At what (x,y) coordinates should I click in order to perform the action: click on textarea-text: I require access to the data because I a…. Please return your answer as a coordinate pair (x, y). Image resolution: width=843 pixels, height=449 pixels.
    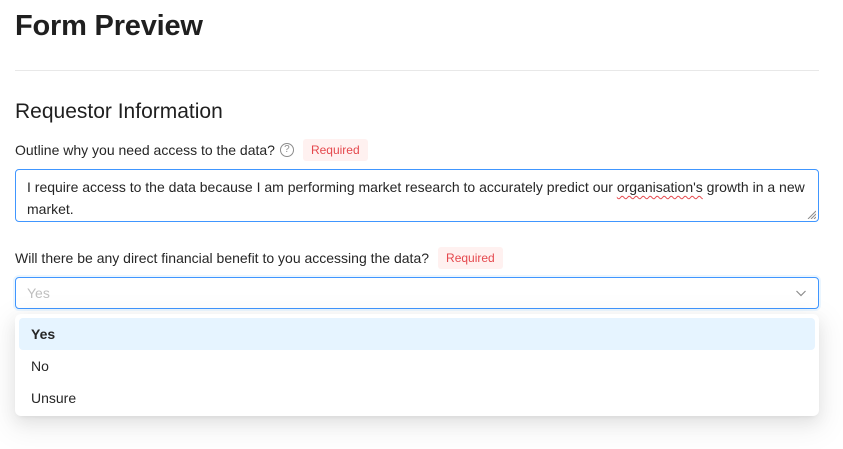
    Looking at the image, I should click on (322, 187).